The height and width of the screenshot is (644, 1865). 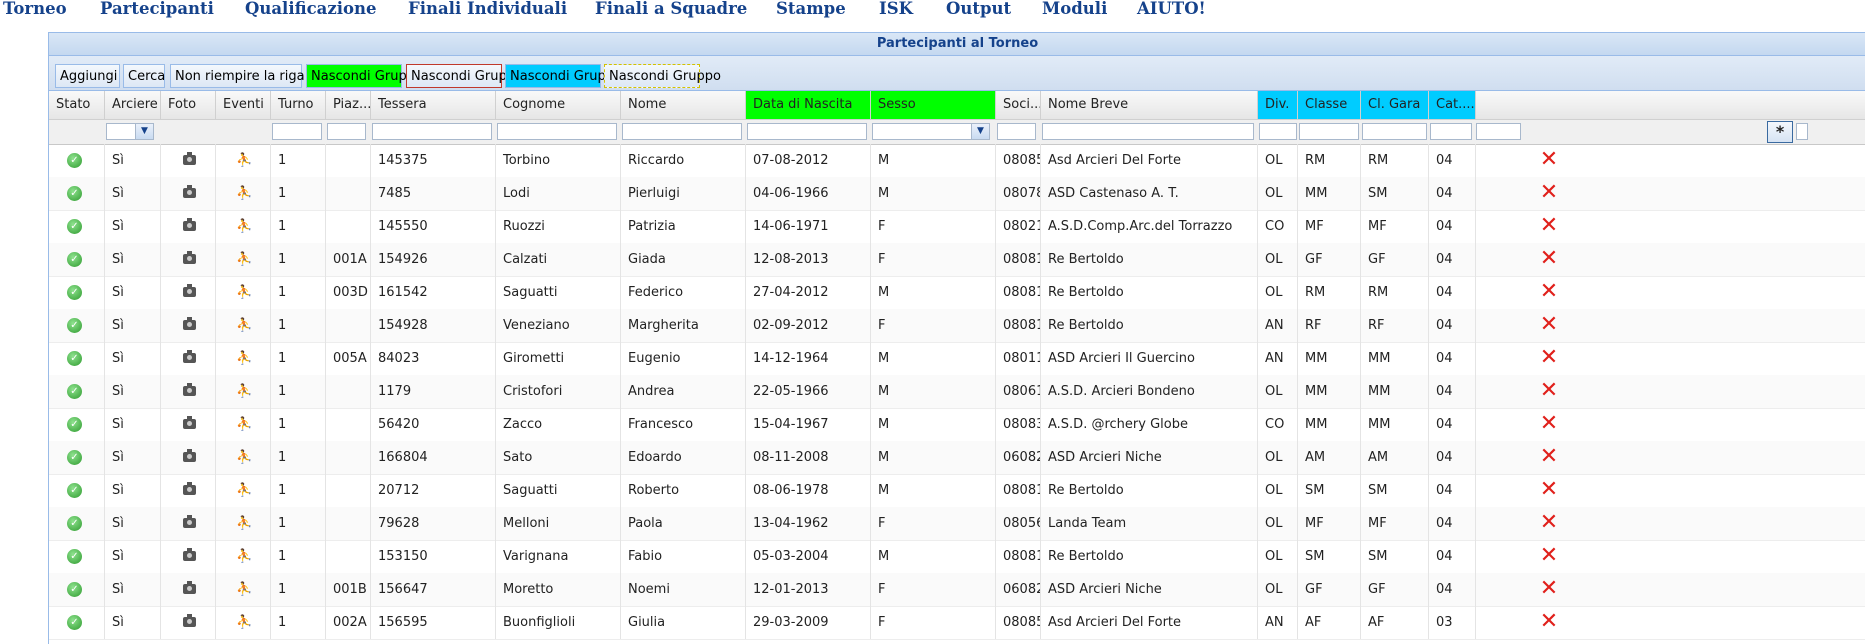 I want to click on menu-finali-squadre: Finali a Squadre, so click(x=671, y=9).